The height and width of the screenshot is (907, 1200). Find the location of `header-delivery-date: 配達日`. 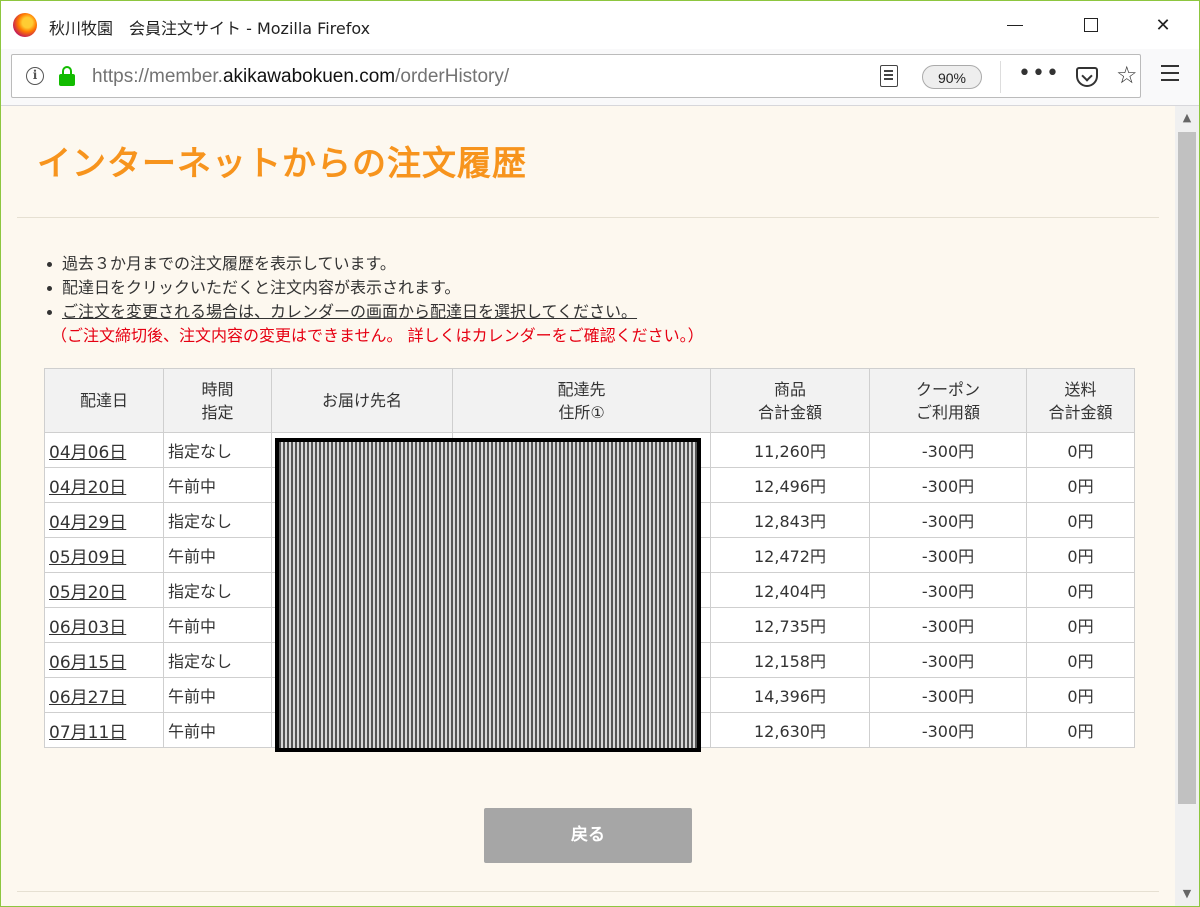

header-delivery-date: 配達日 is located at coordinates (104, 400).